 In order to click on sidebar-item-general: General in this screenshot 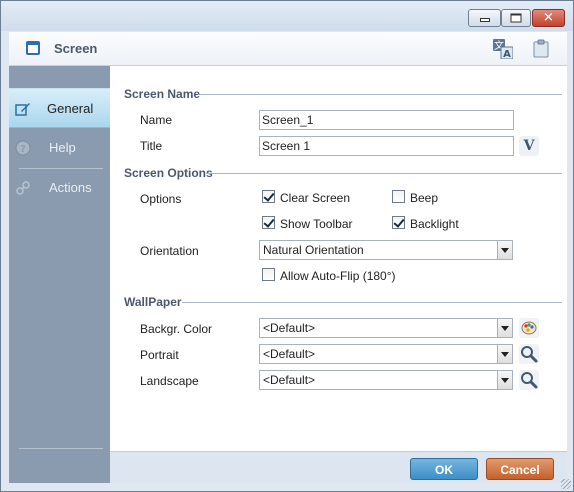, I will do `click(59, 108)`.